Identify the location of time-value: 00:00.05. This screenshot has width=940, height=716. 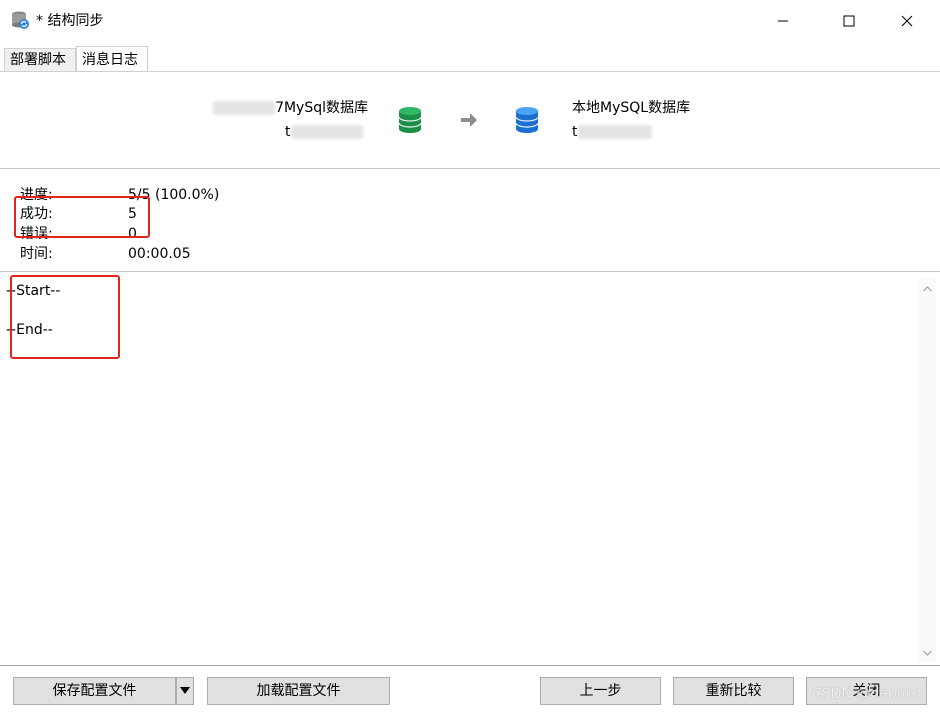
(159, 254).